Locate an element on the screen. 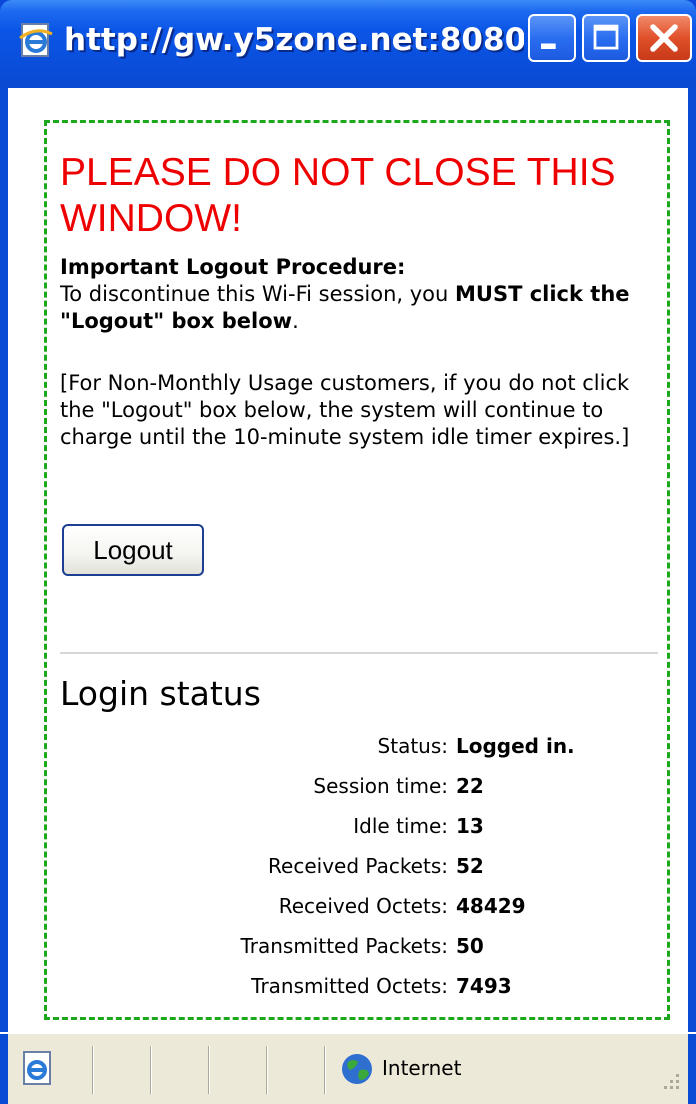  maximize-icon is located at coordinates (606, 37).